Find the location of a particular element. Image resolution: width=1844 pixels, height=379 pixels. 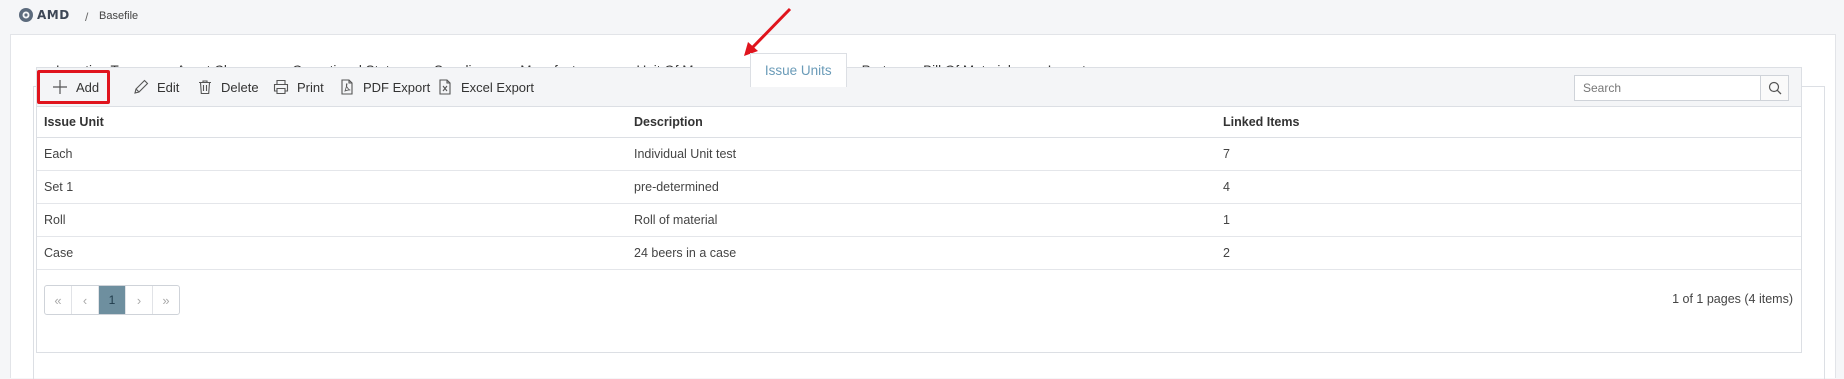

top-bar: AMD / Basefile is located at coordinates (922, 17).